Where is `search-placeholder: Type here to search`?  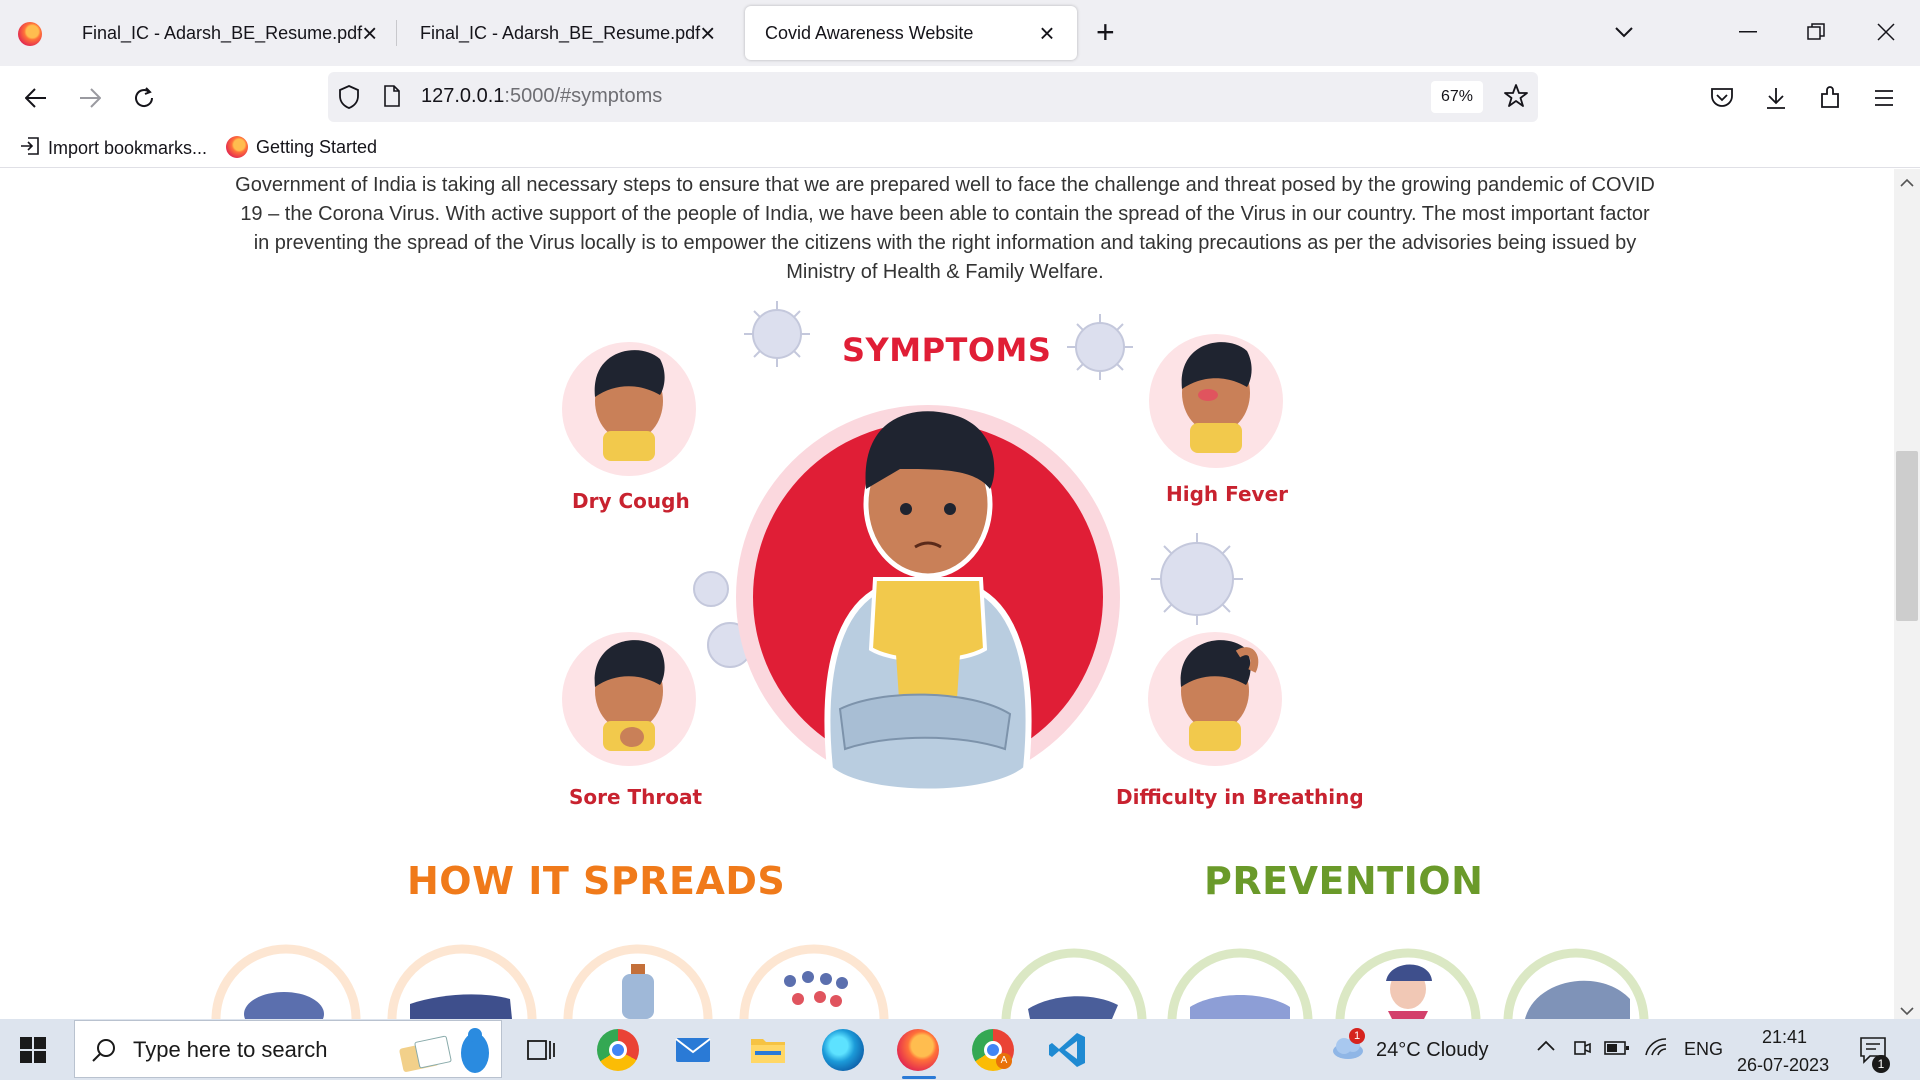
search-placeholder: Type here to search is located at coordinates (230, 1049).